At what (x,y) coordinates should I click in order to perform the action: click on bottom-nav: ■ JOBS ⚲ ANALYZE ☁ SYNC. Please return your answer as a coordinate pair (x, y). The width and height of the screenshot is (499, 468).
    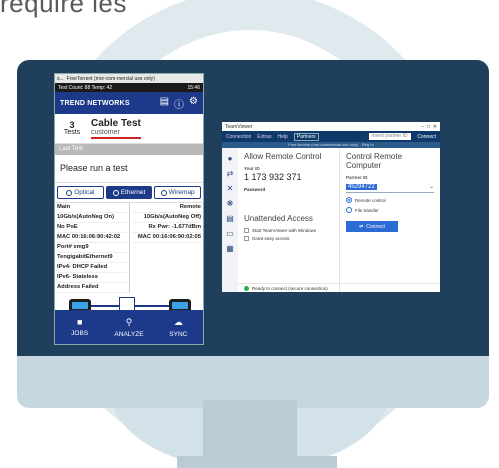
    Looking at the image, I should click on (129, 327).